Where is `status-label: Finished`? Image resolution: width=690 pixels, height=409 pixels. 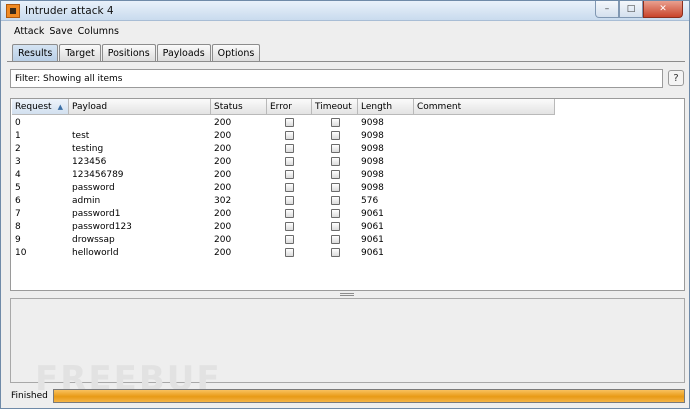 status-label: Finished is located at coordinates (29, 396).